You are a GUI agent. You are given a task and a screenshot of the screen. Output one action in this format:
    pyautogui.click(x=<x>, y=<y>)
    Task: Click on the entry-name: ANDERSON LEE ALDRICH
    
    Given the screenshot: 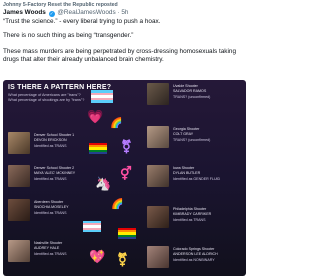 What is the action you would take?
    pyautogui.click(x=195, y=253)
    